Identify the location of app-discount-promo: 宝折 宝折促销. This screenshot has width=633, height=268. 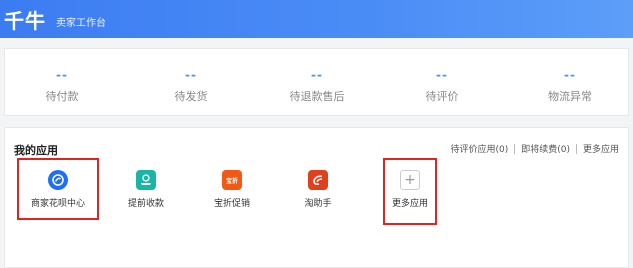
(232, 189).